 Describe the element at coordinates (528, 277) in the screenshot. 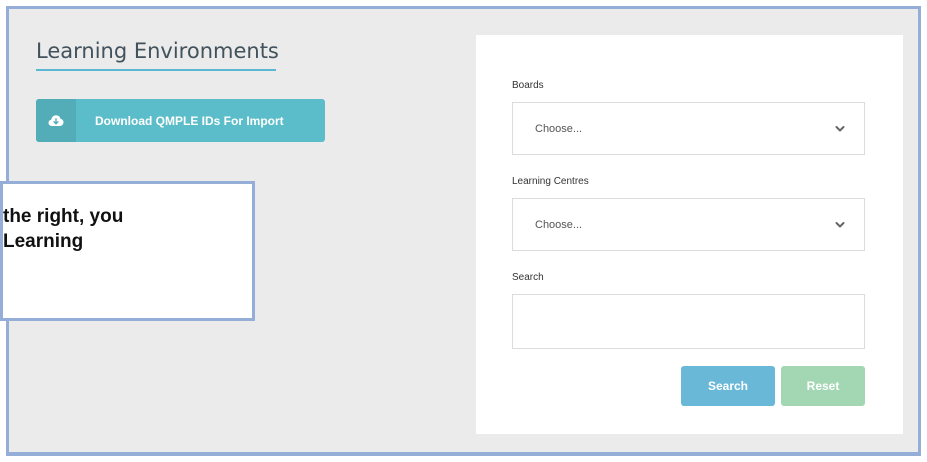

I see `search-label: Search` at that location.